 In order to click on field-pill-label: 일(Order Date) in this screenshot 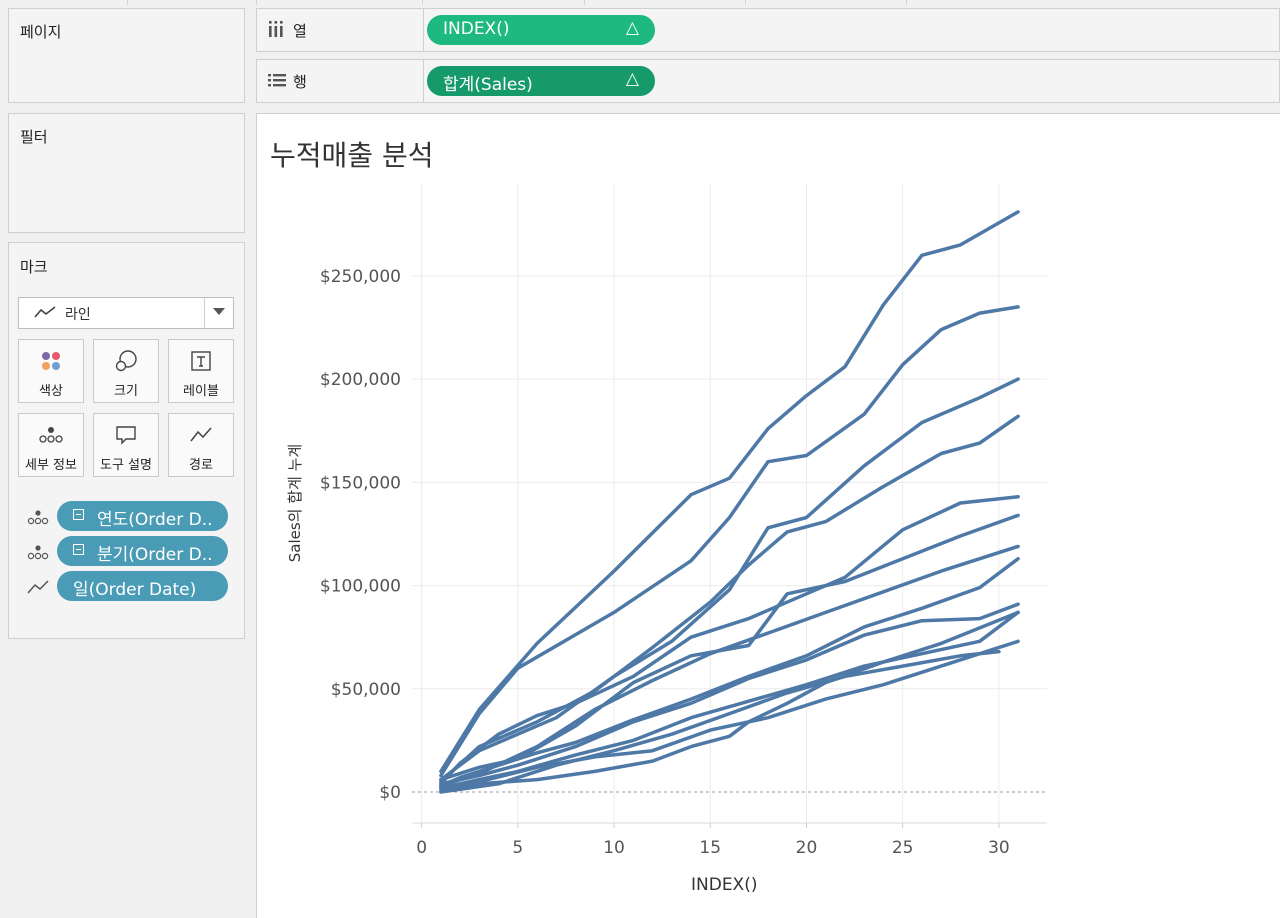, I will do `click(135, 590)`.